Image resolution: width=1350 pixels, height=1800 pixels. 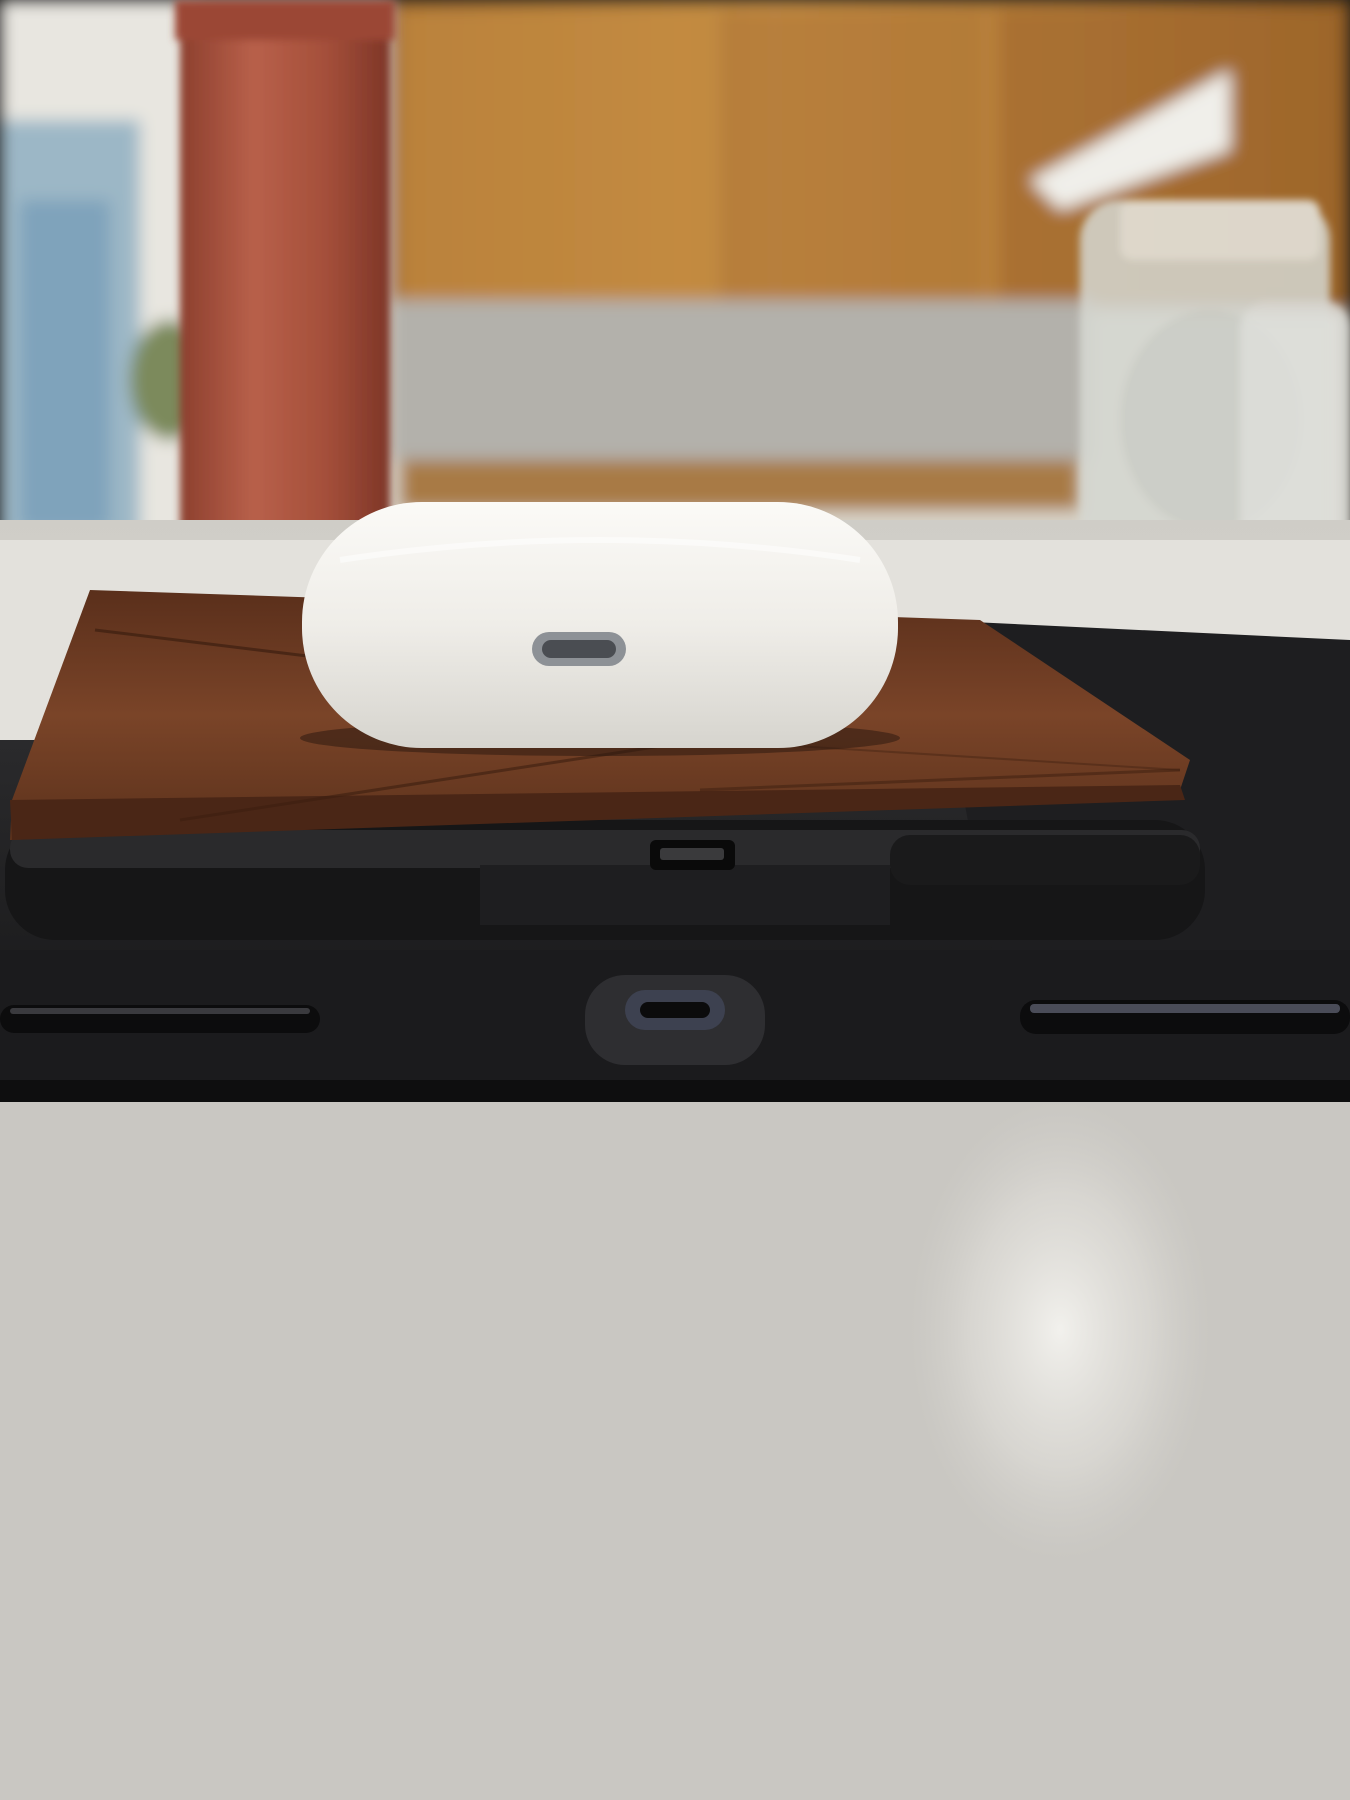 What do you see at coordinates (1060, 1330) in the screenshot?
I see `light-reflection` at bounding box center [1060, 1330].